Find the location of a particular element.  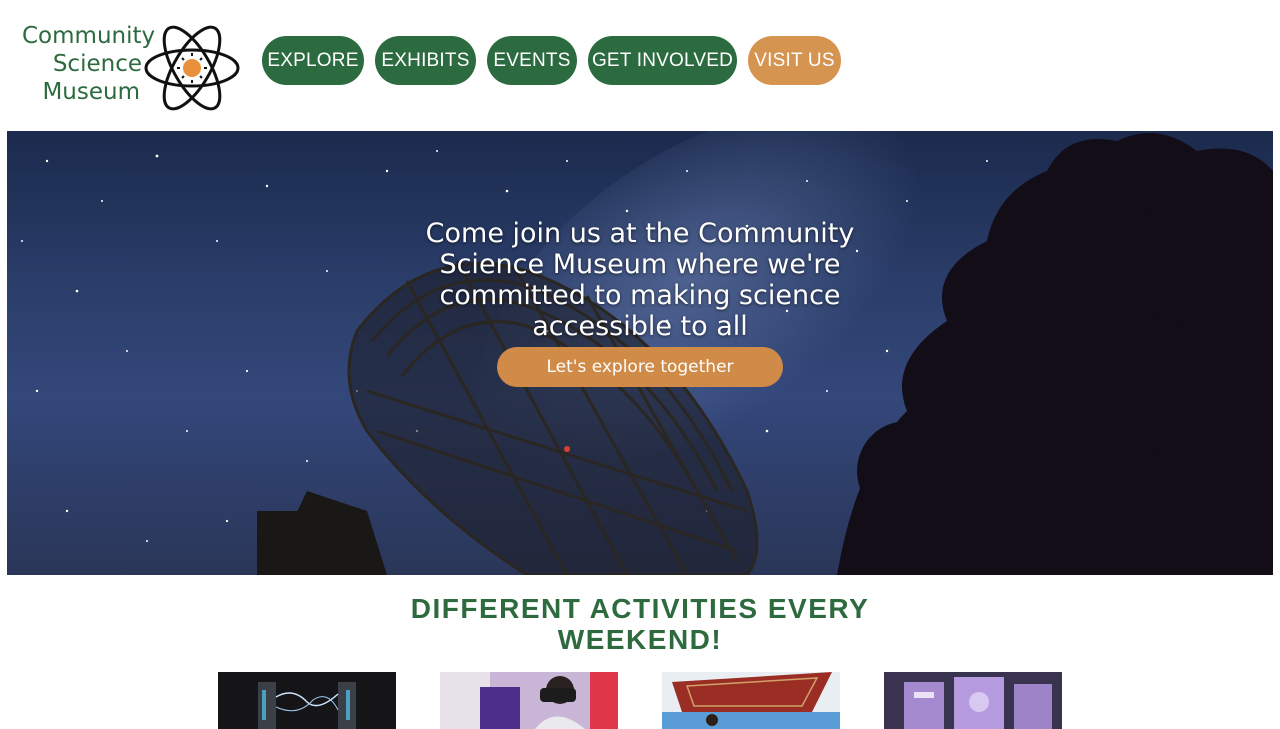

nav-visit-us-button: VISIT US is located at coordinates (794, 60).